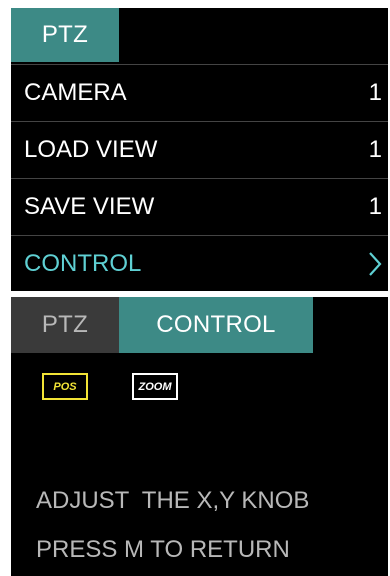 This screenshot has width=390, height=576. What do you see at coordinates (199, 263) in the screenshot?
I see `menu-item-control: CONTROL` at bounding box center [199, 263].